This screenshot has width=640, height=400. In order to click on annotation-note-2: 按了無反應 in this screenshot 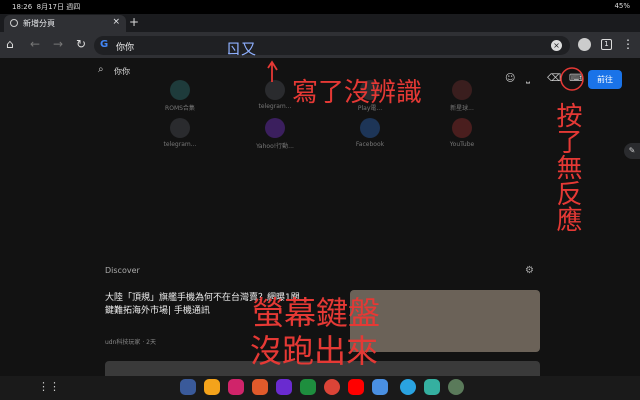, I will do `click(567, 167)`.